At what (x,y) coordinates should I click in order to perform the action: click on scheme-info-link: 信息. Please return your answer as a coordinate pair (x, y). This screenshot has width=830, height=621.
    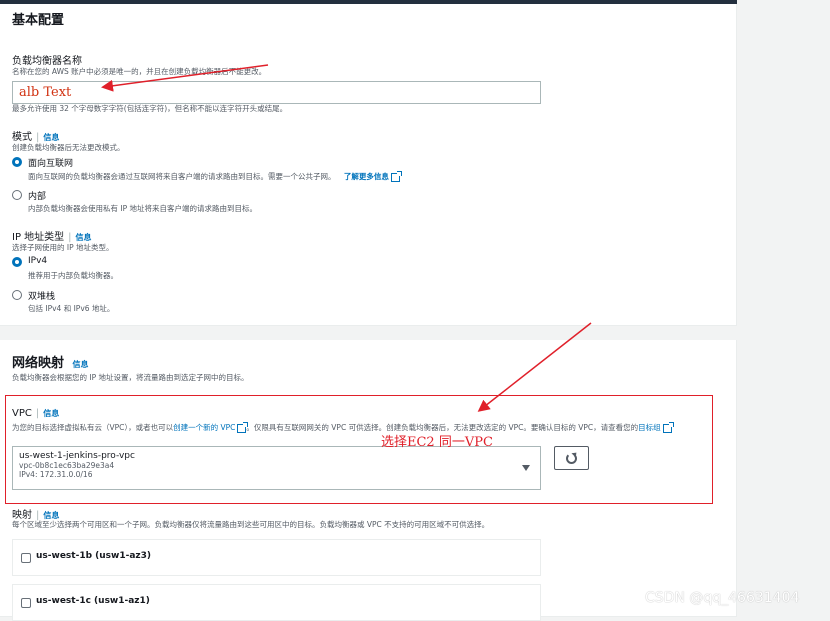
    Looking at the image, I should click on (51, 137).